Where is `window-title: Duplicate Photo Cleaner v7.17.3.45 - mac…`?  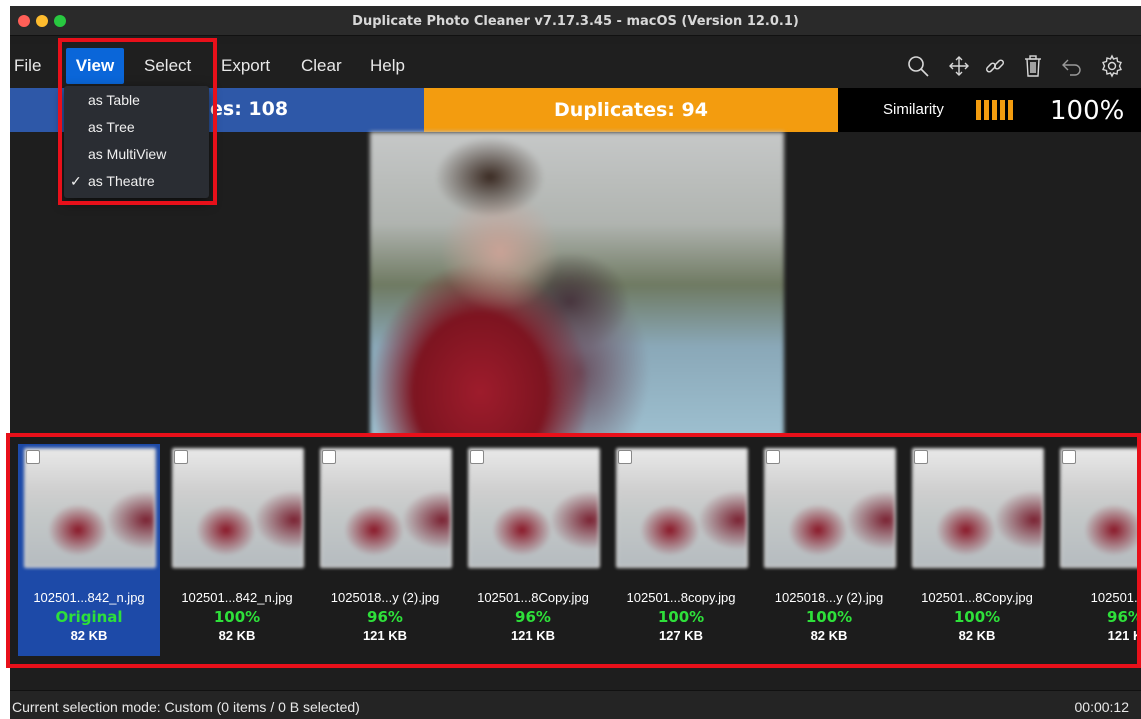 window-title: Duplicate Photo Cleaner v7.17.3.45 - mac… is located at coordinates (575, 21).